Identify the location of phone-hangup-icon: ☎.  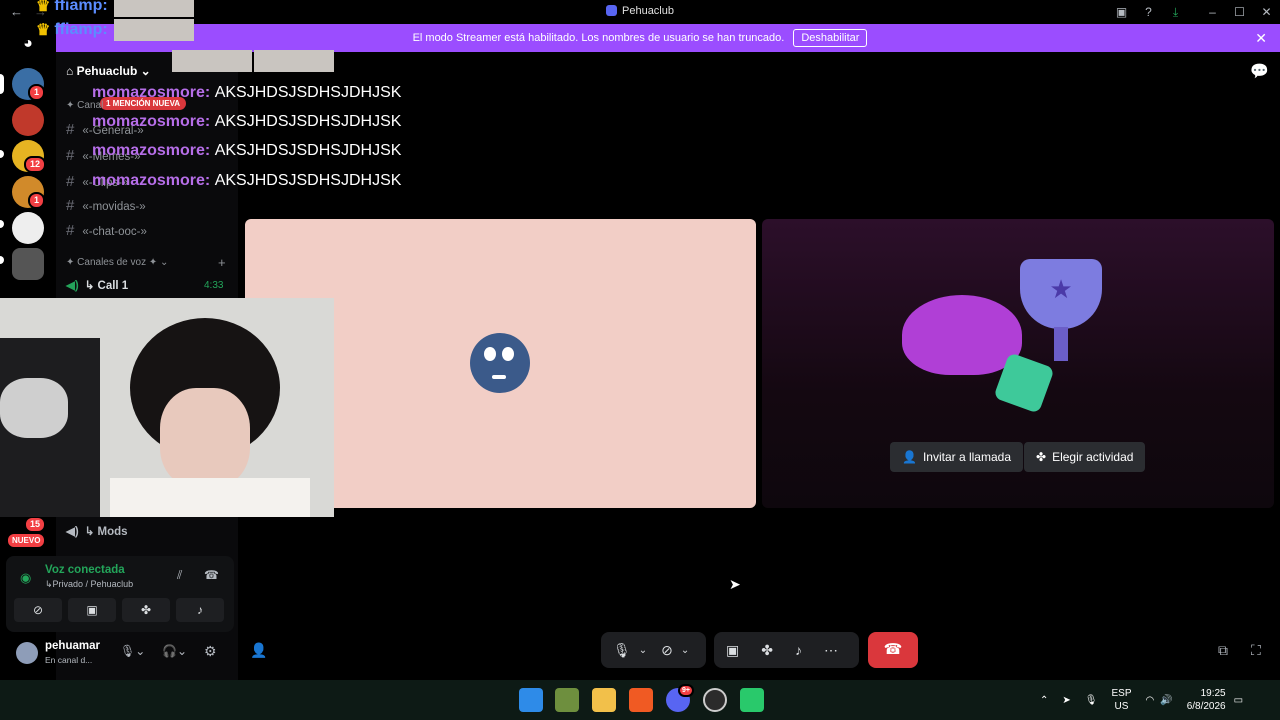
(893, 649).